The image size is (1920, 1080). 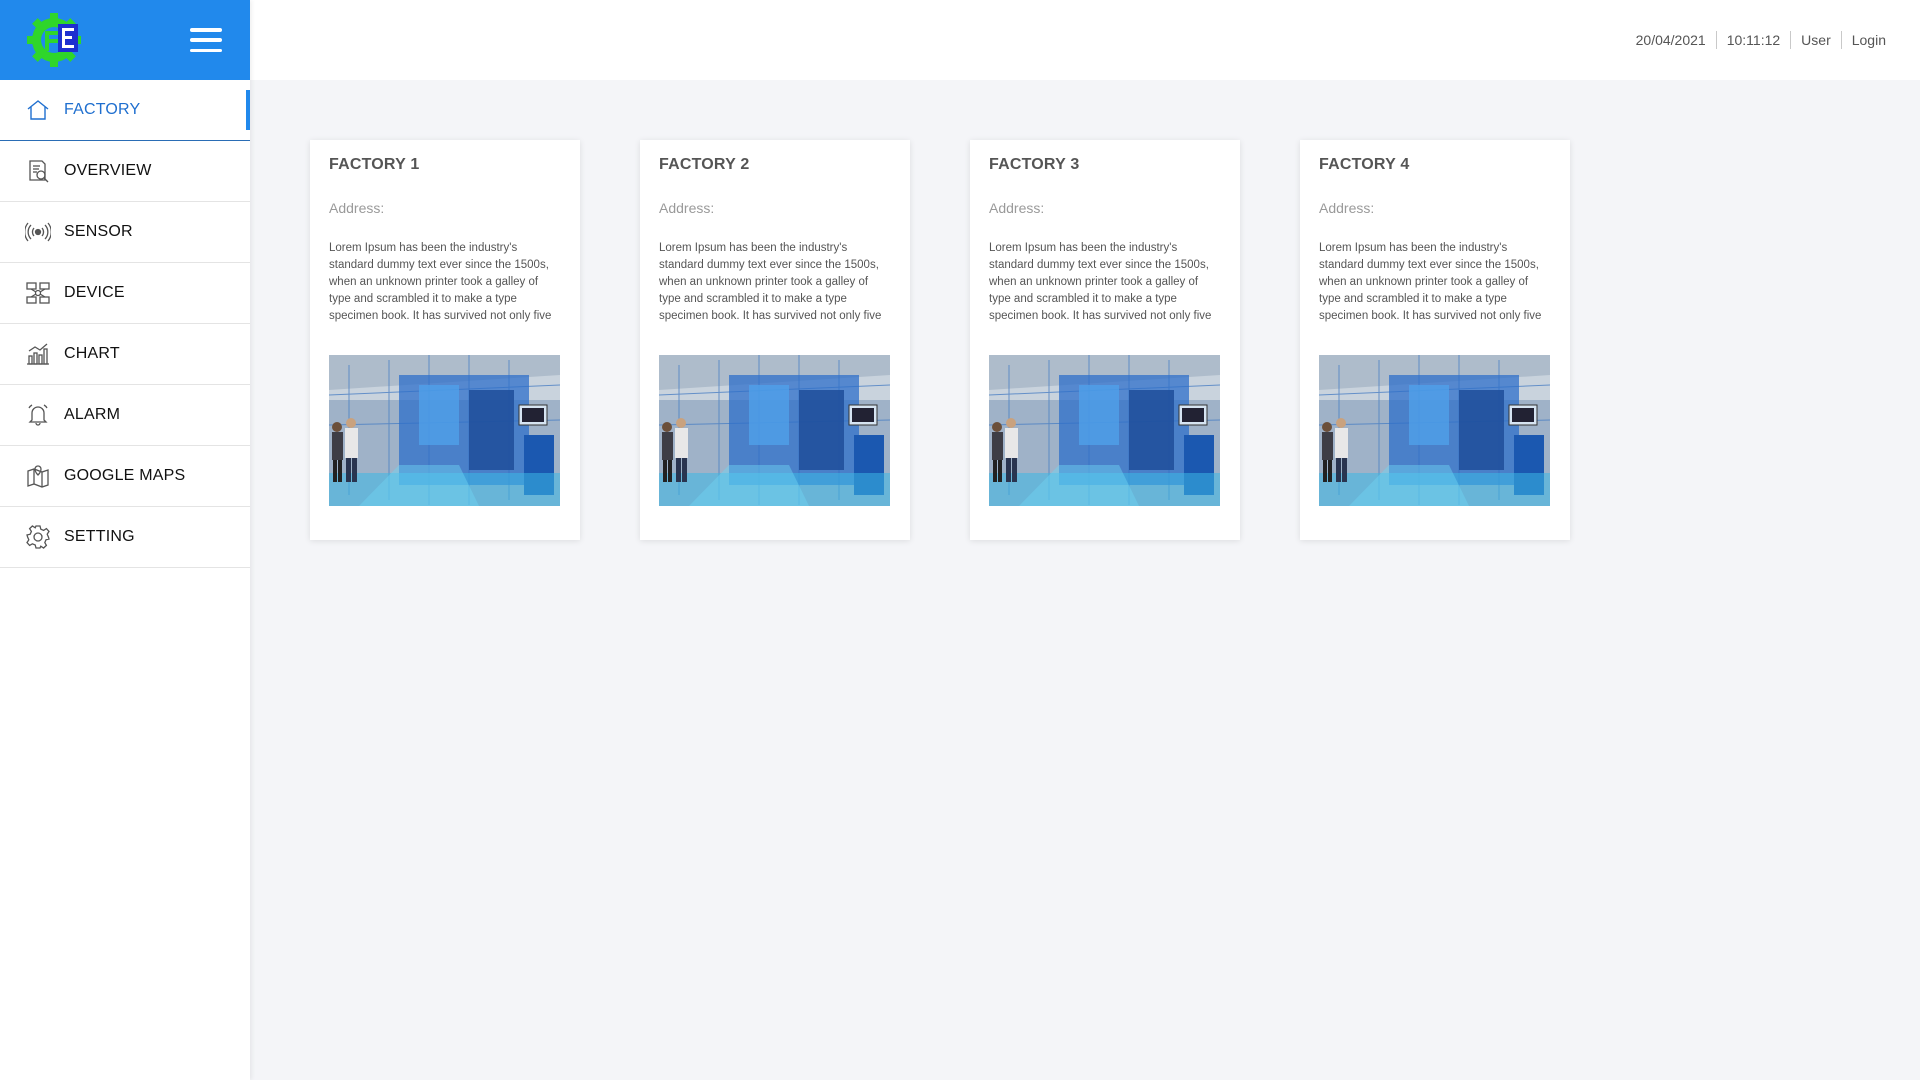 I want to click on report-search-icon, so click(x=38, y=171).